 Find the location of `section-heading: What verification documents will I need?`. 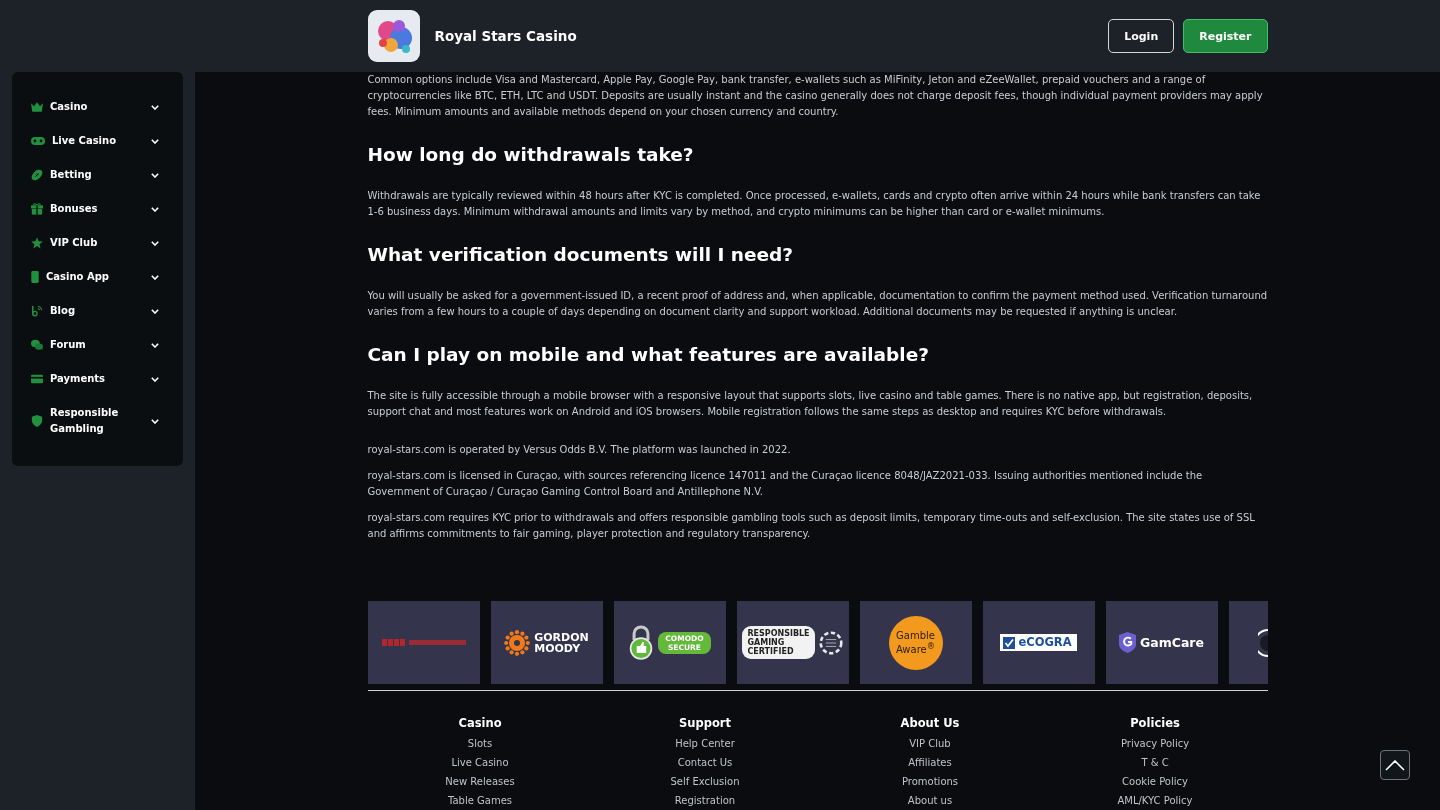

section-heading: What verification documents will I need? is located at coordinates (581, 255).